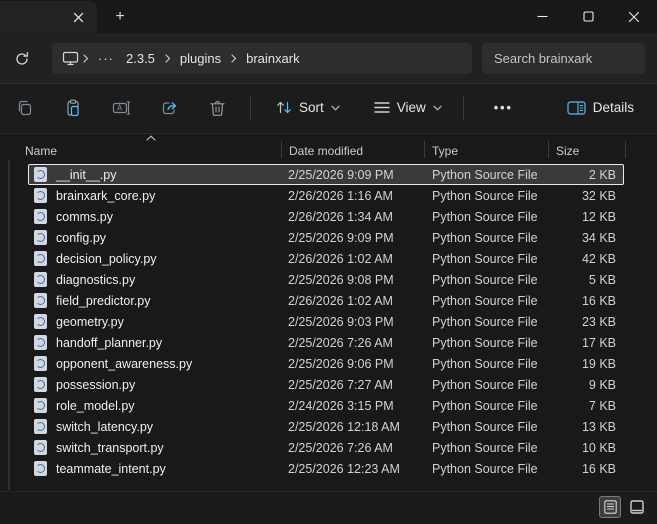  Describe the element at coordinates (106, 58) in the screenshot. I see `path-overflow-button: ···` at that location.